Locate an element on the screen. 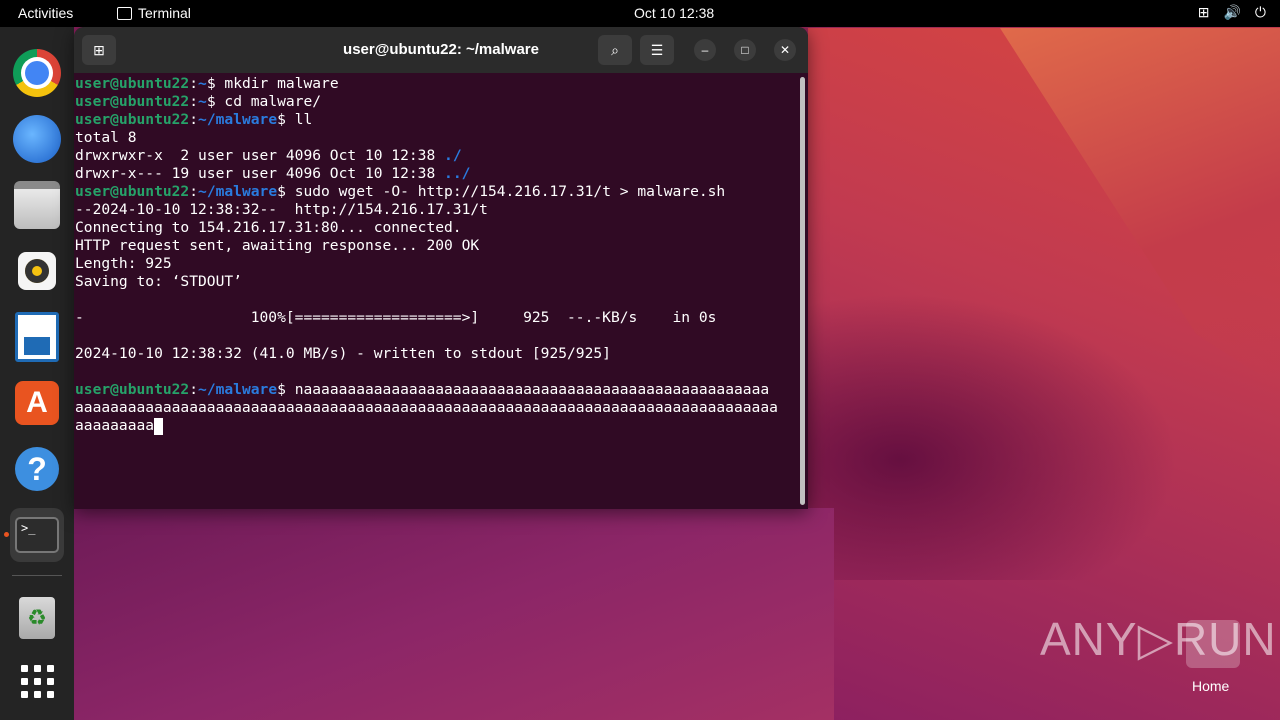  dock-writer is located at coordinates (37, 337).